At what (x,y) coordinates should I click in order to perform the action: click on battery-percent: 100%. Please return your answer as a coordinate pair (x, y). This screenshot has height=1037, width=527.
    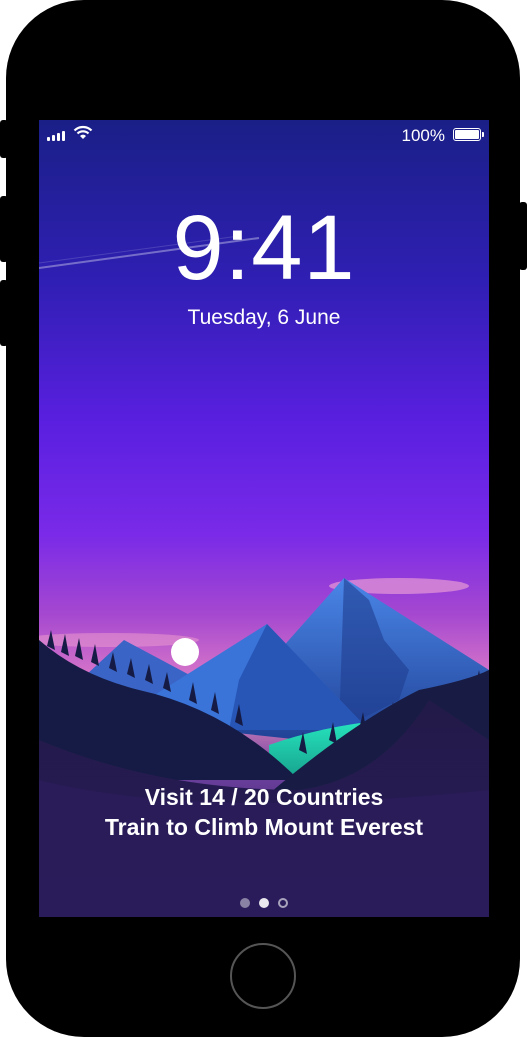
    Looking at the image, I should click on (423, 135).